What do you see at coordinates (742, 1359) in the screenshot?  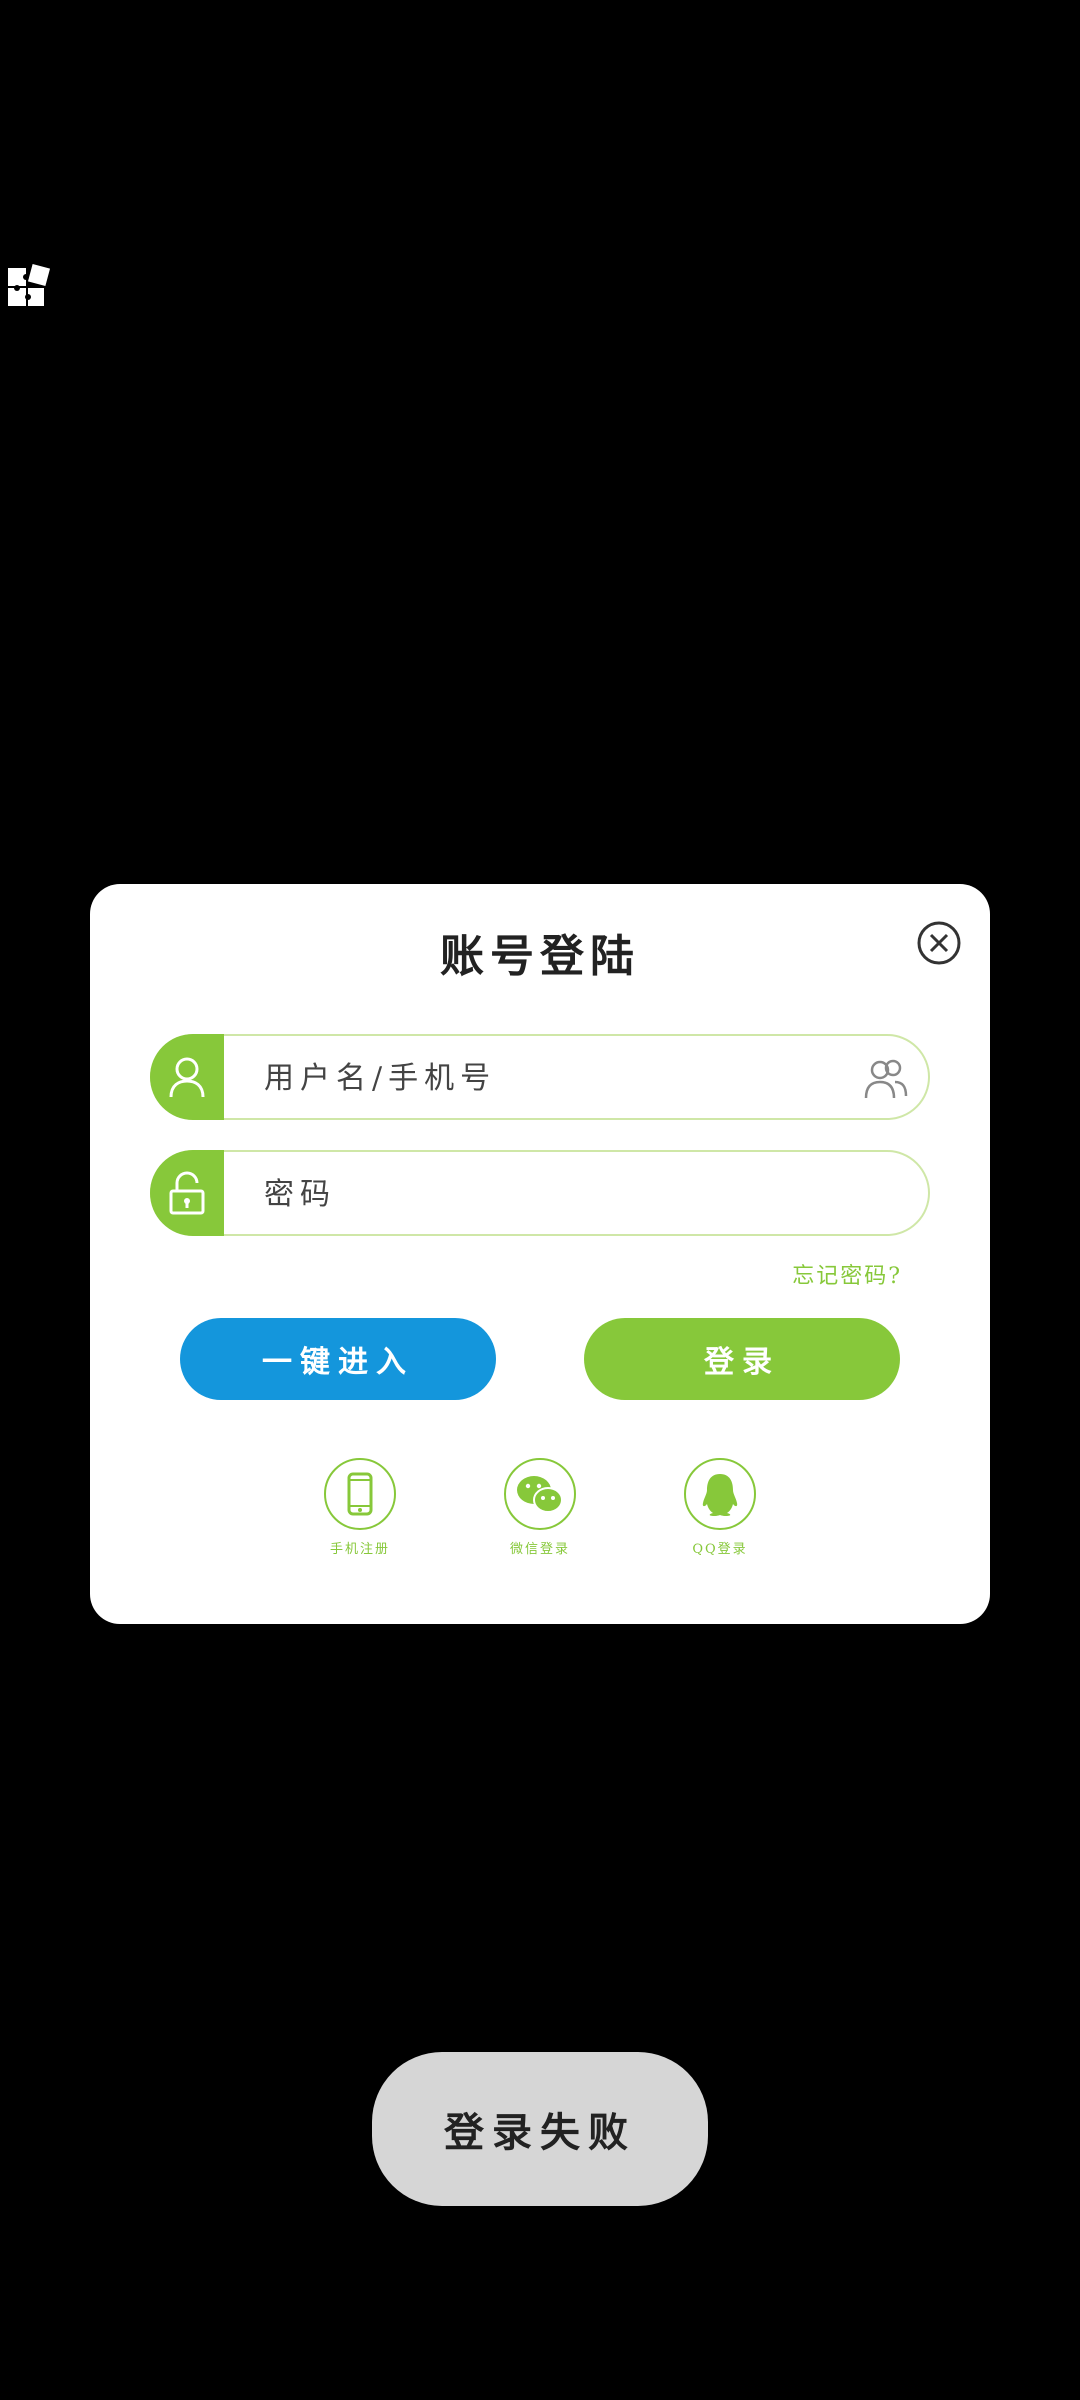 I see `login-button: 登录` at bounding box center [742, 1359].